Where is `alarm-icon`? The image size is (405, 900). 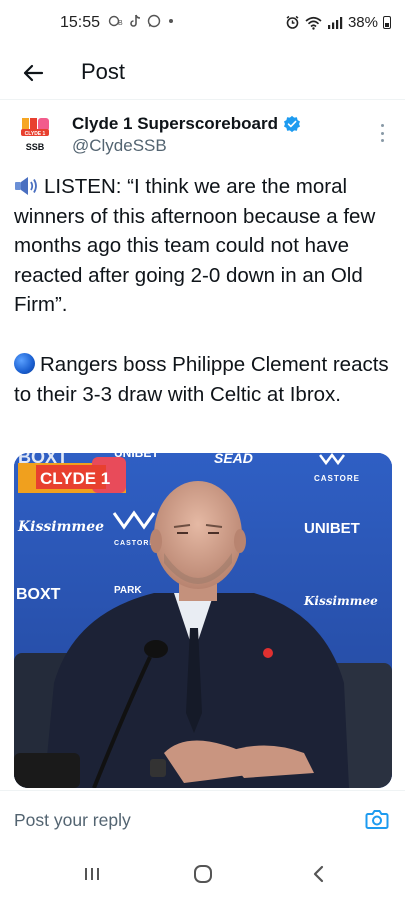 alarm-icon is located at coordinates (292, 22).